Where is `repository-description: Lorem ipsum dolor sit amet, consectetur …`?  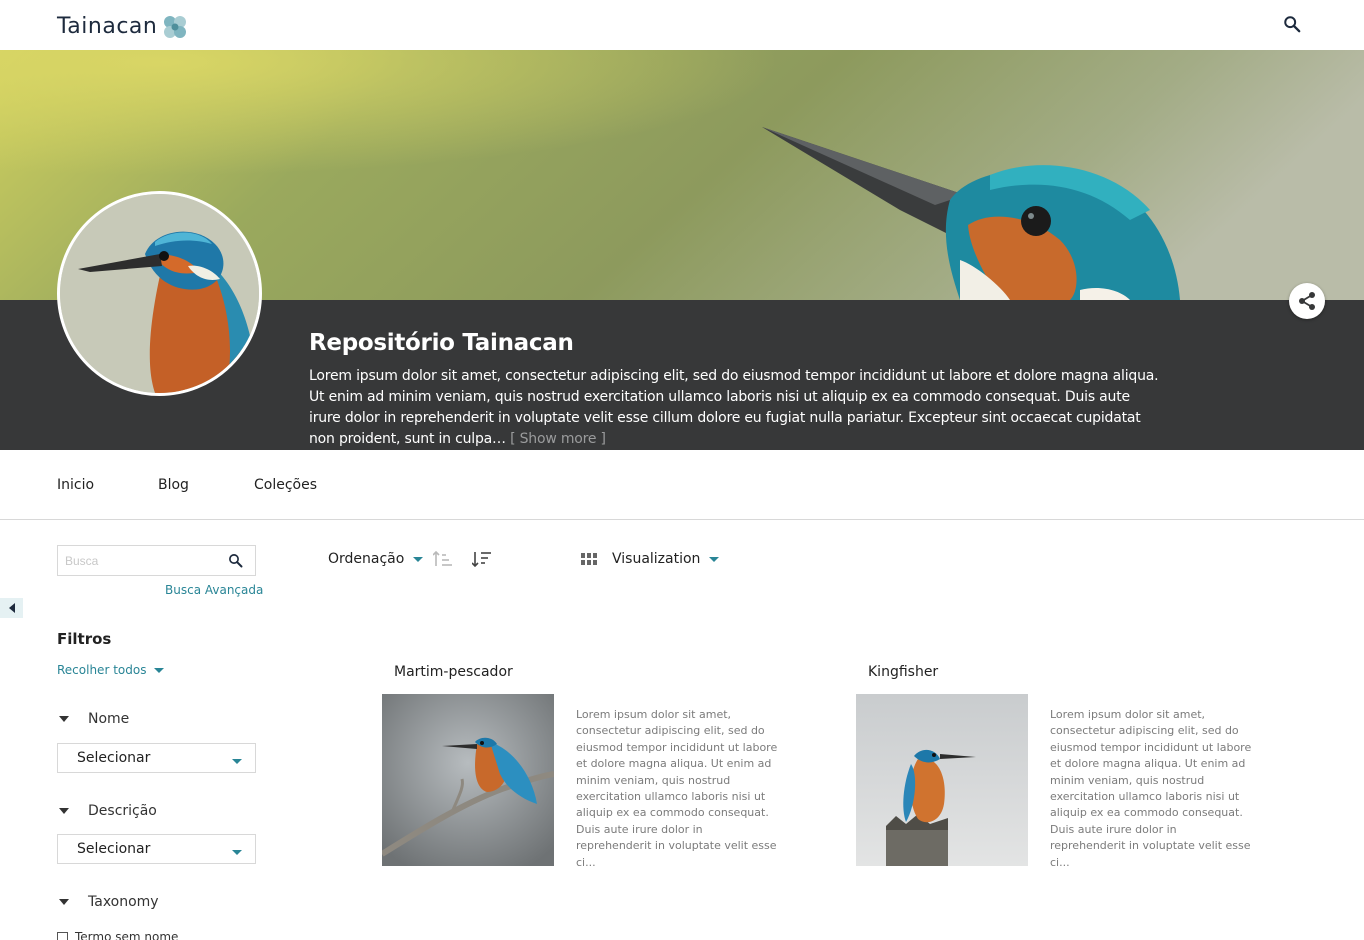 repository-description: Lorem ipsum dolor sit amet, consectetur … is located at coordinates (734, 408).